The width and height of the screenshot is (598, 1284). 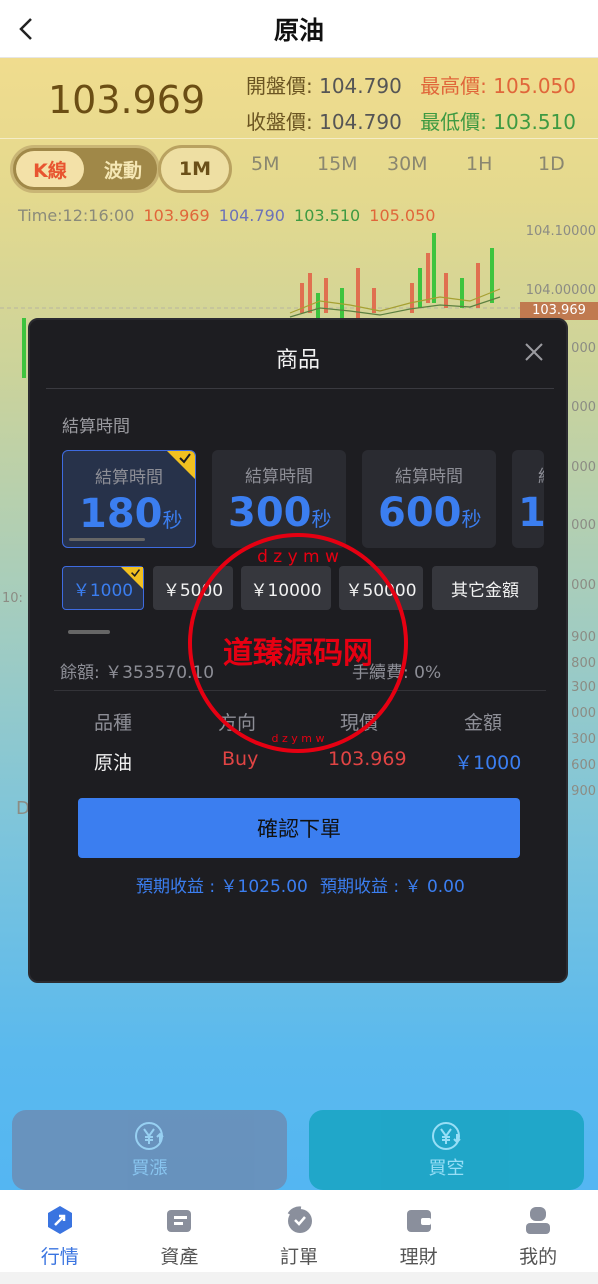 I want to click on amount-1000: ￥1000, so click(x=103, y=588).